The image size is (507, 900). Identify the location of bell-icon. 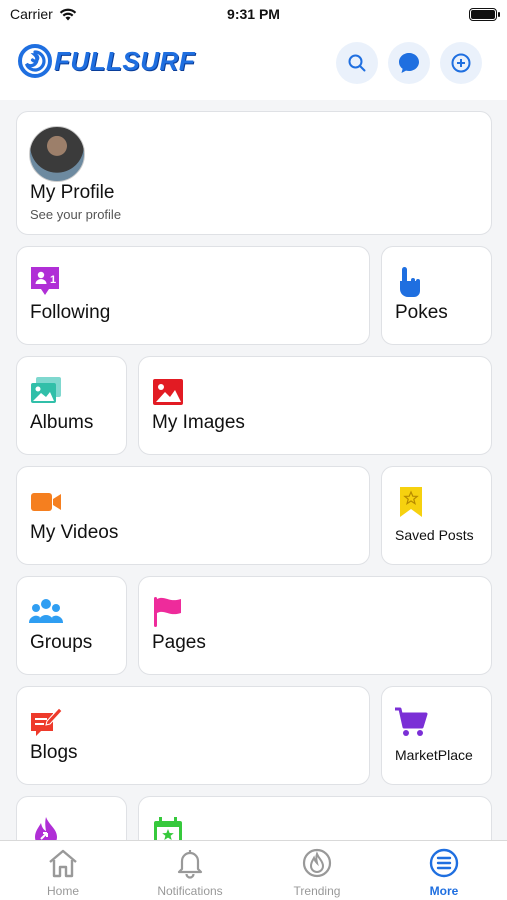
(190, 864).